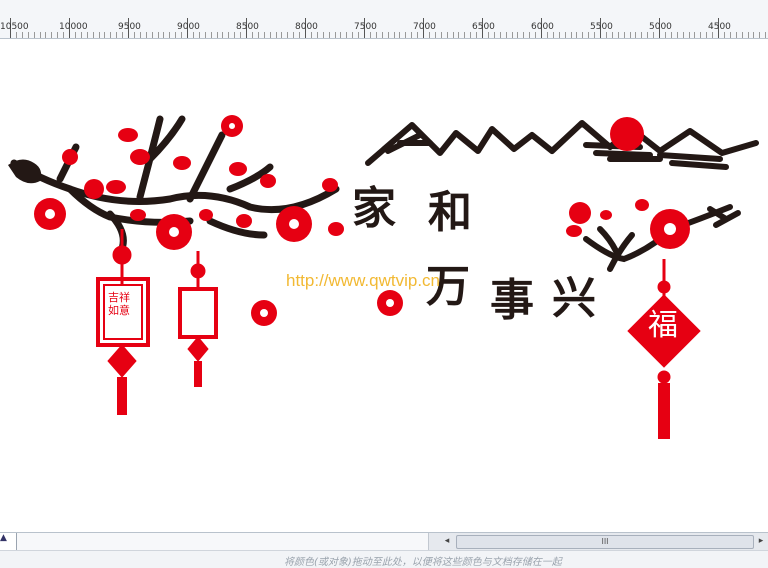 The image size is (768, 568). What do you see at coordinates (663, 325) in the screenshot?
I see `fu-character: 福` at bounding box center [663, 325].